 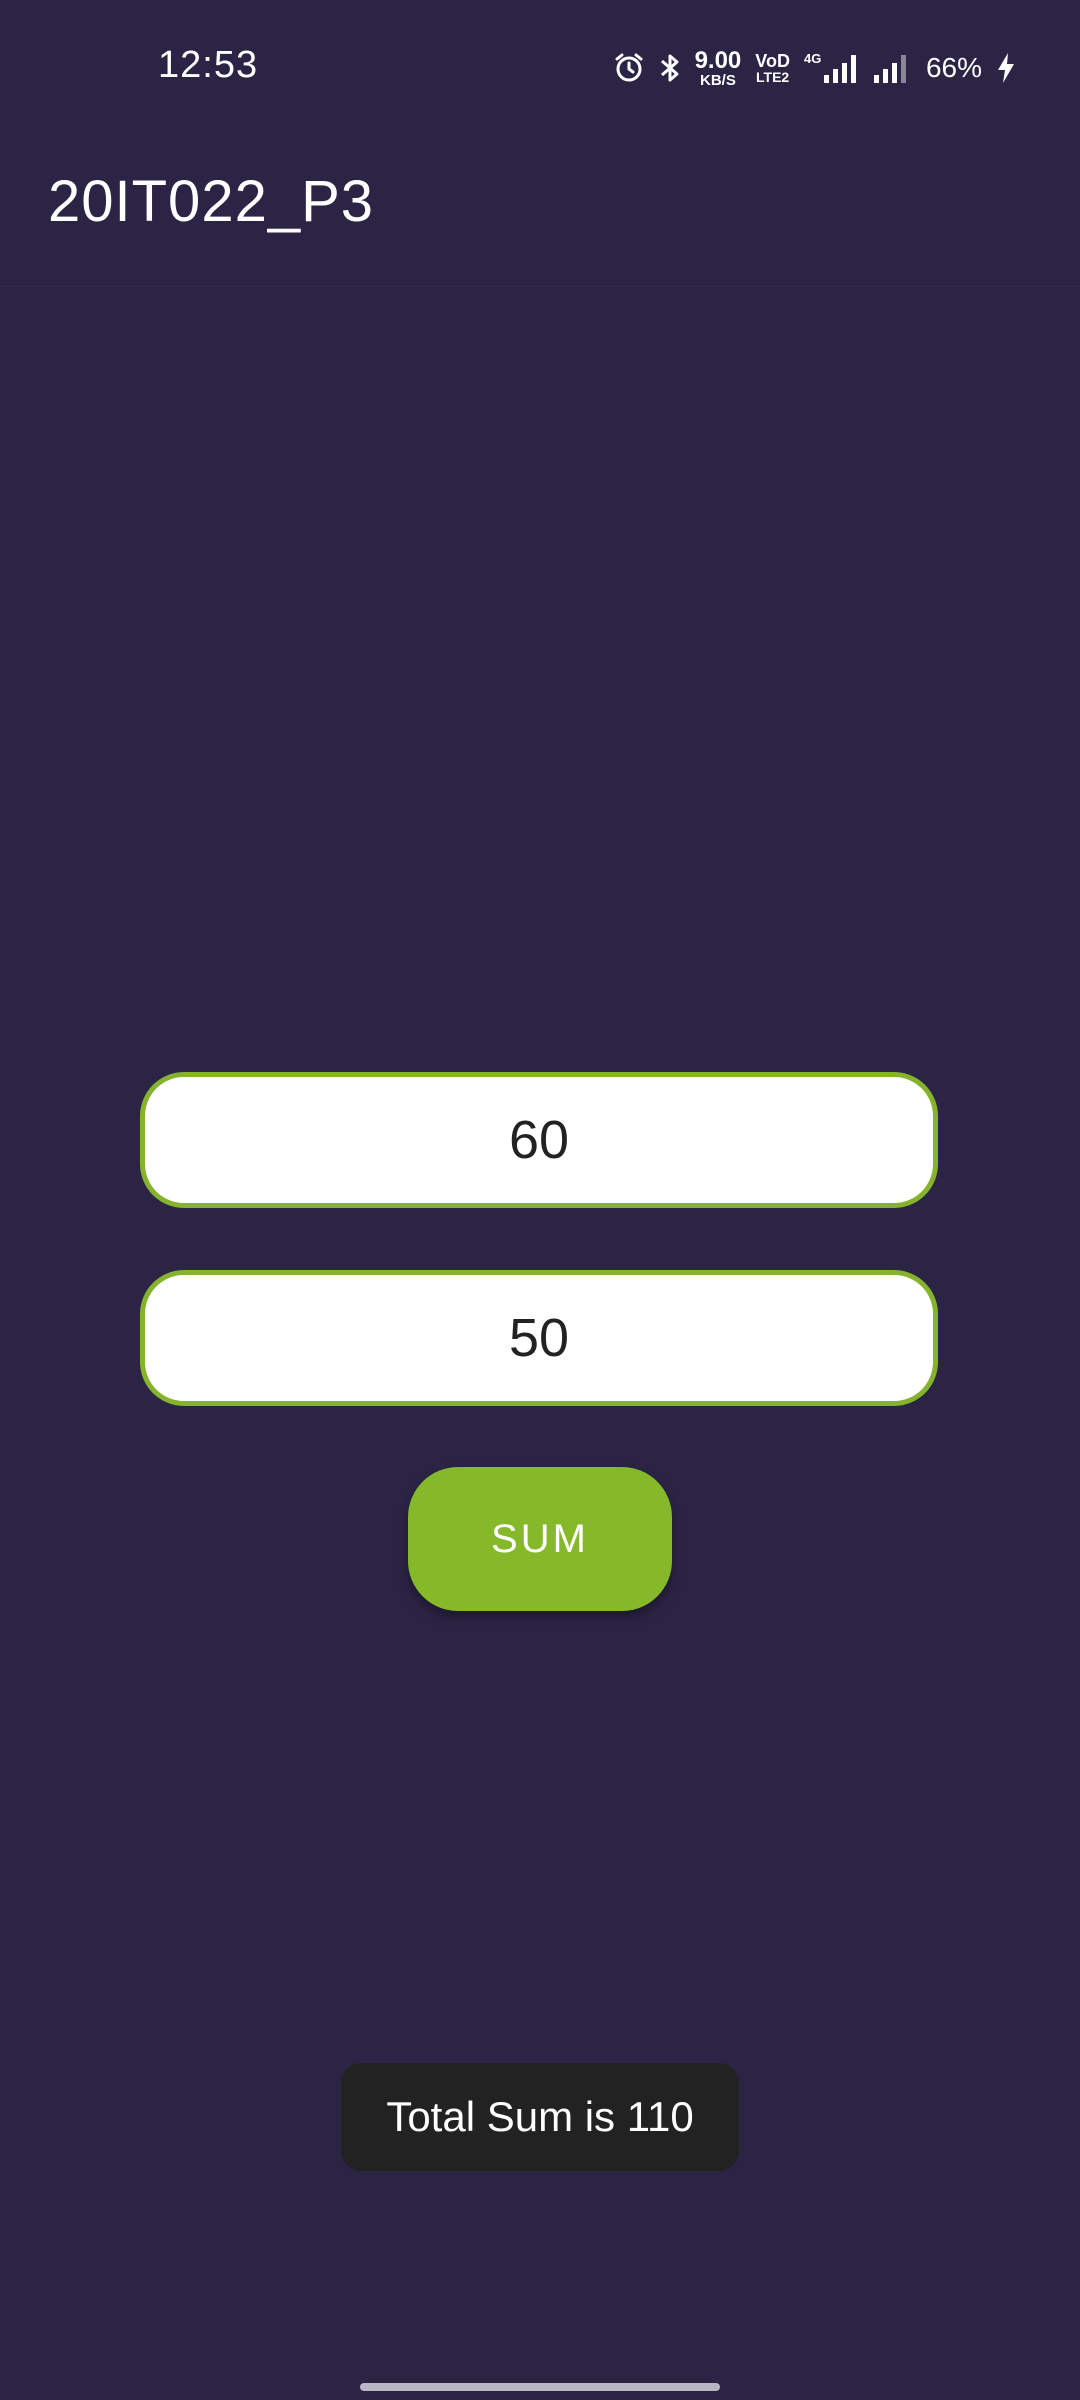 I want to click on toast-message: Total Sum is 110, so click(x=540, y=2117).